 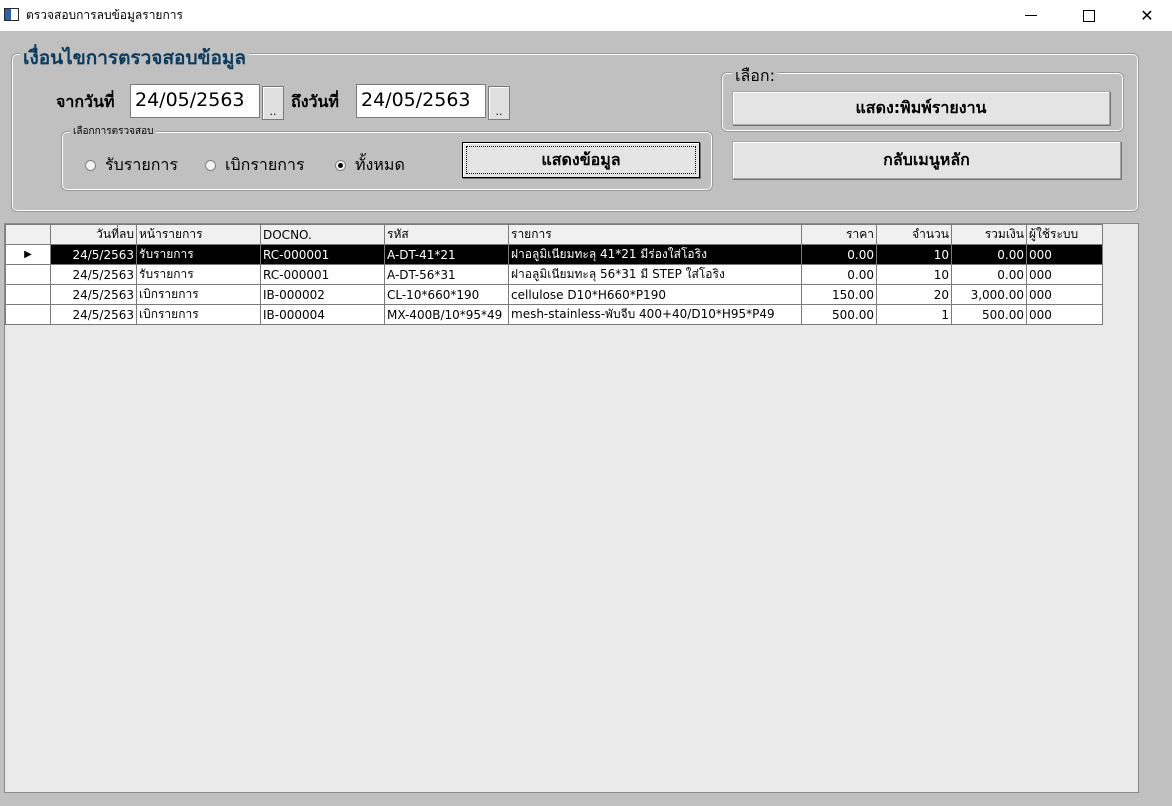 What do you see at coordinates (914, 294) in the screenshot?
I see `cell-qty: 20` at bounding box center [914, 294].